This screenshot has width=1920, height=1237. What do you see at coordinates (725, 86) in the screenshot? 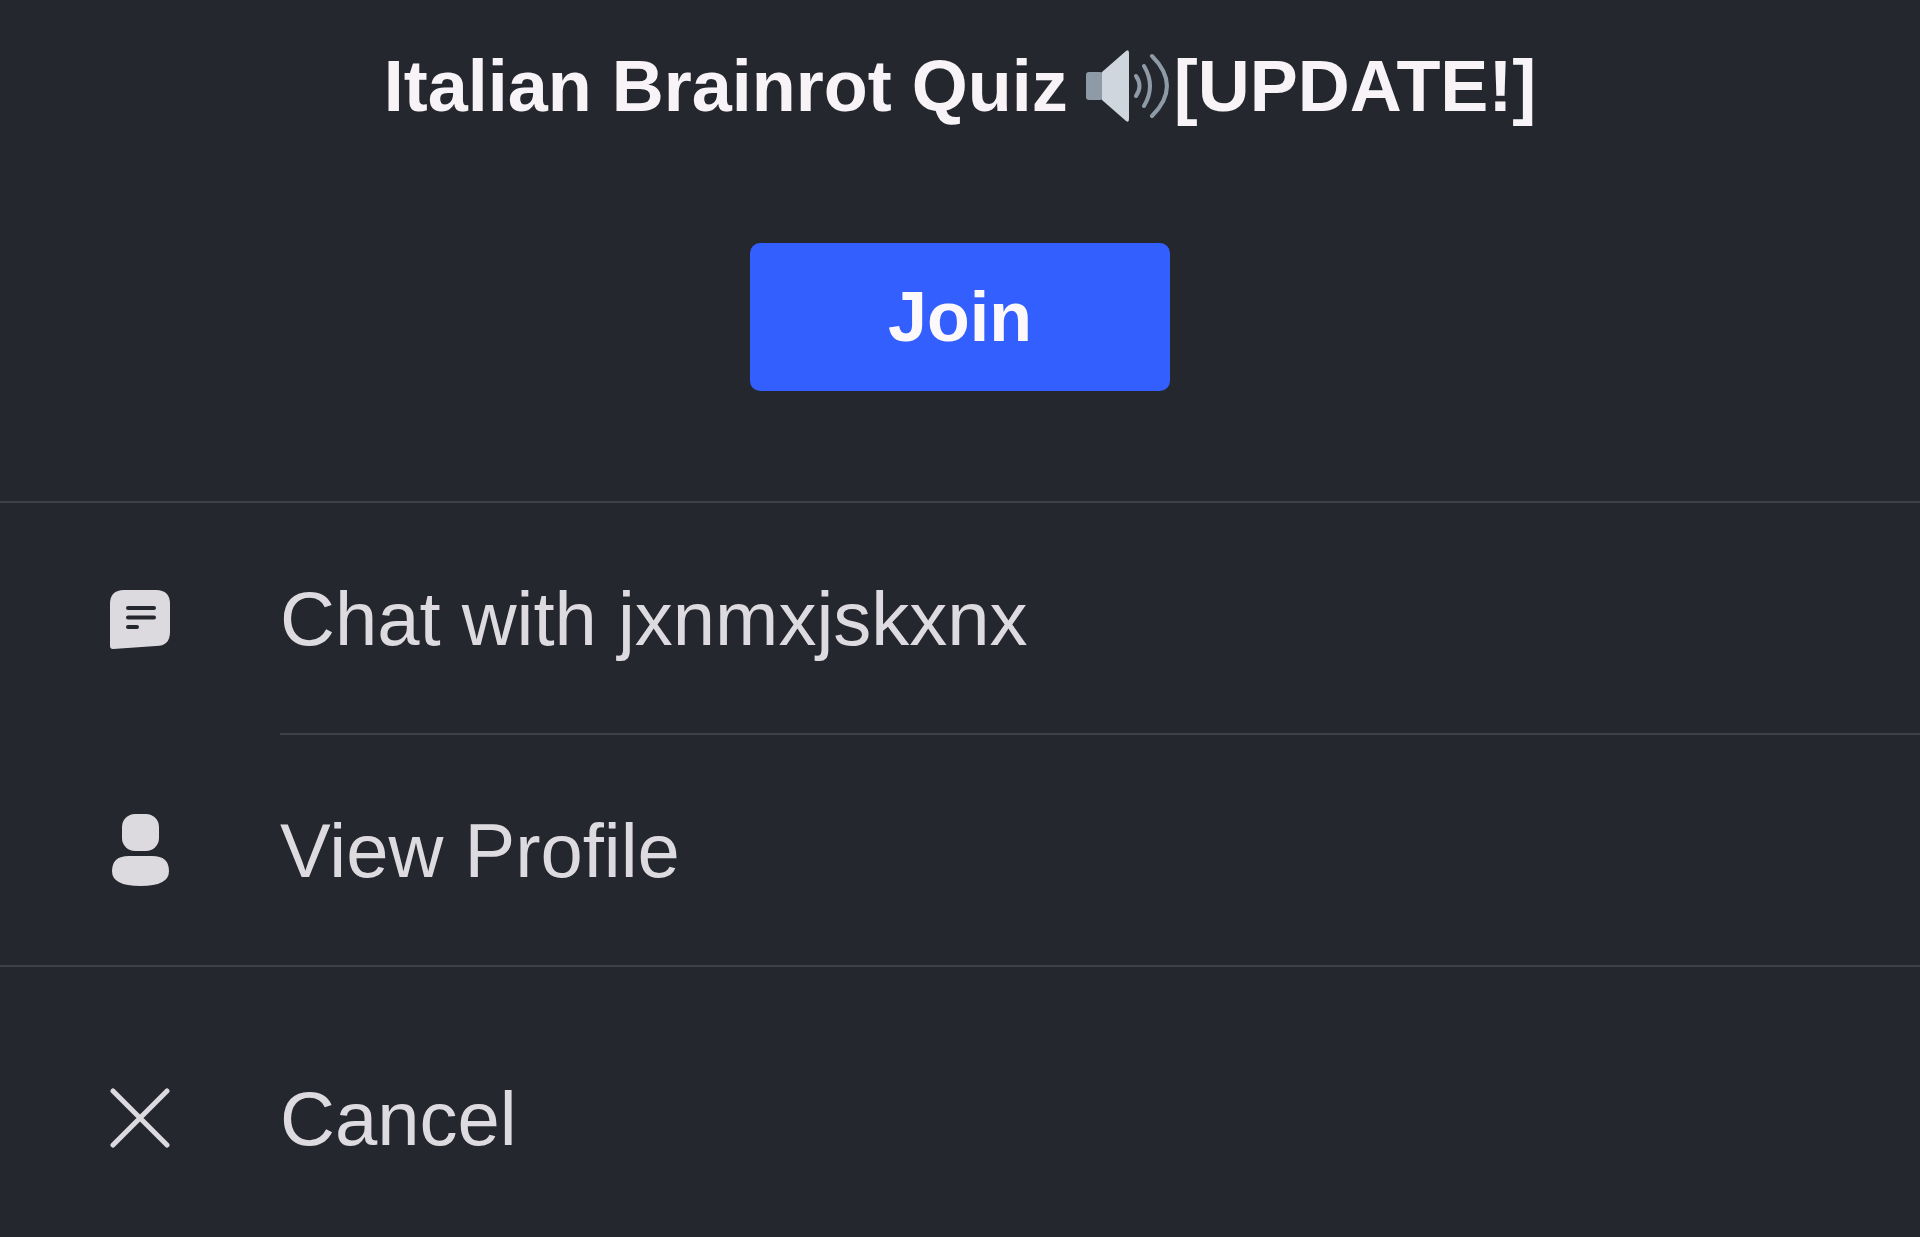
I see `game-title: Italian Brainrot Quiz` at bounding box center [725, 86].